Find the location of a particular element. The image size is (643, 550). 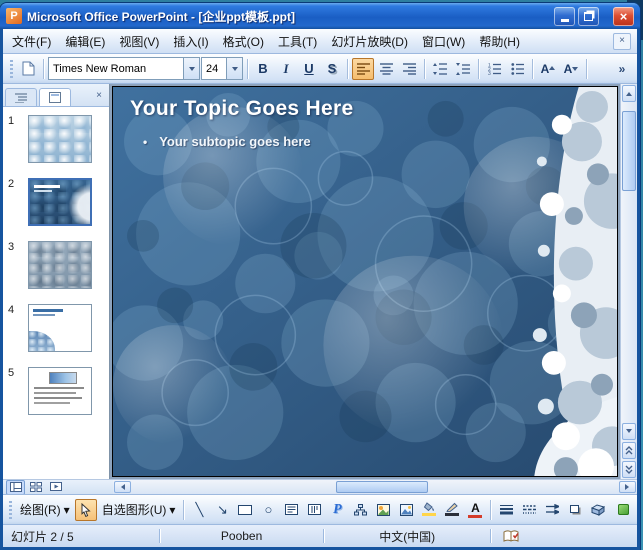

tab-slides is located at coordinates (55, 97).